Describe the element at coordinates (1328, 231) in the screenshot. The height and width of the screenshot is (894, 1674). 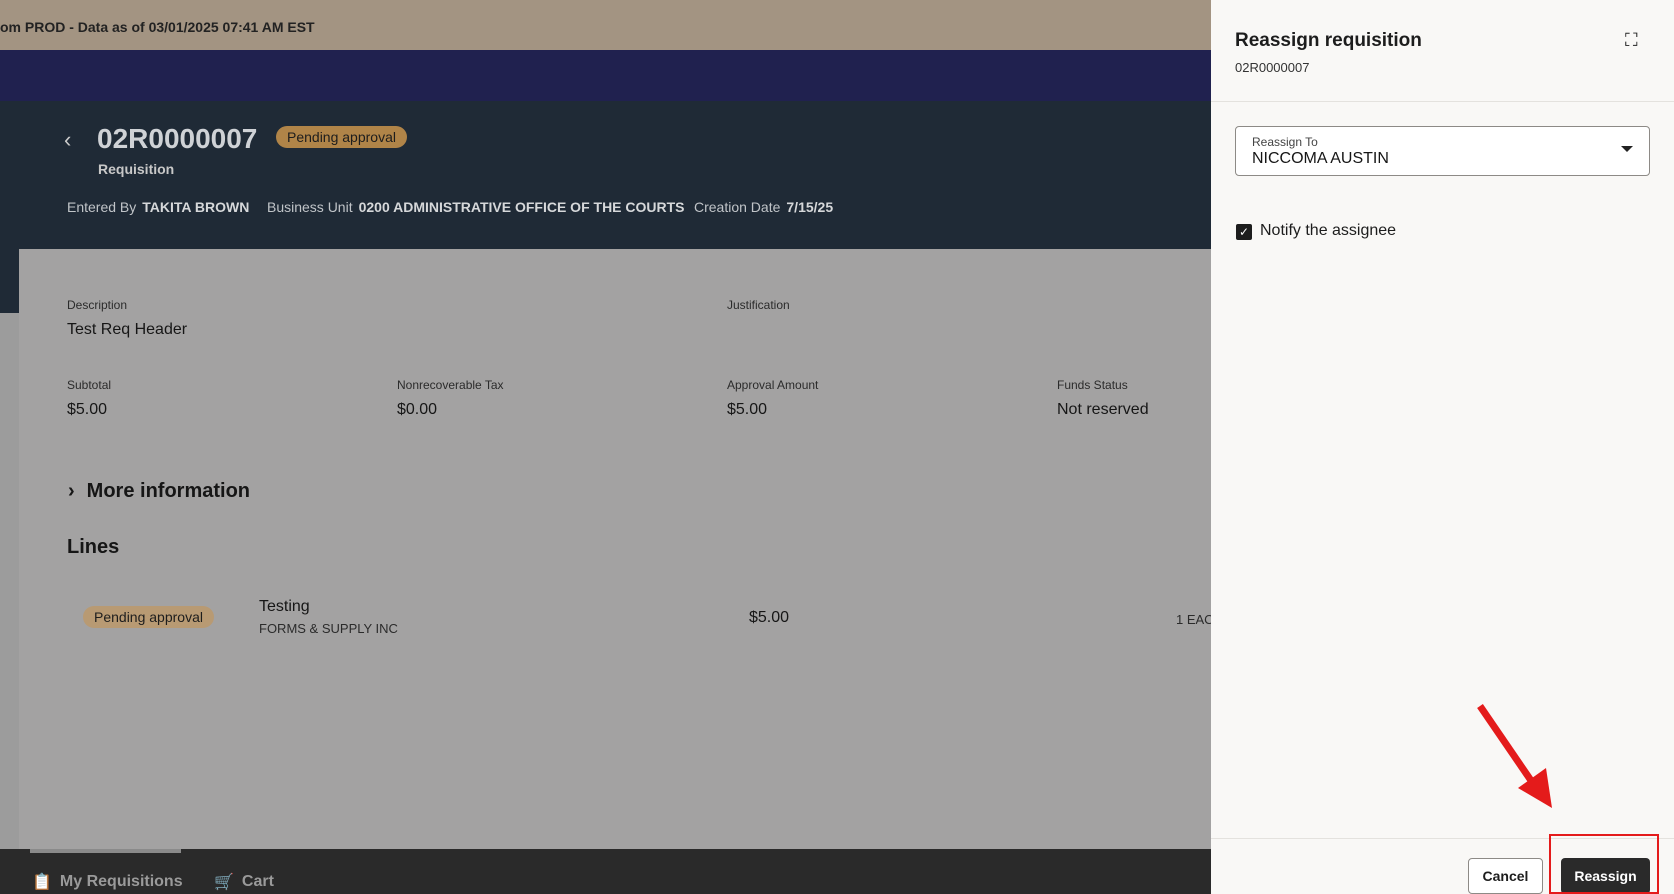
I see `notify-label: Notify the assignee` at that location.